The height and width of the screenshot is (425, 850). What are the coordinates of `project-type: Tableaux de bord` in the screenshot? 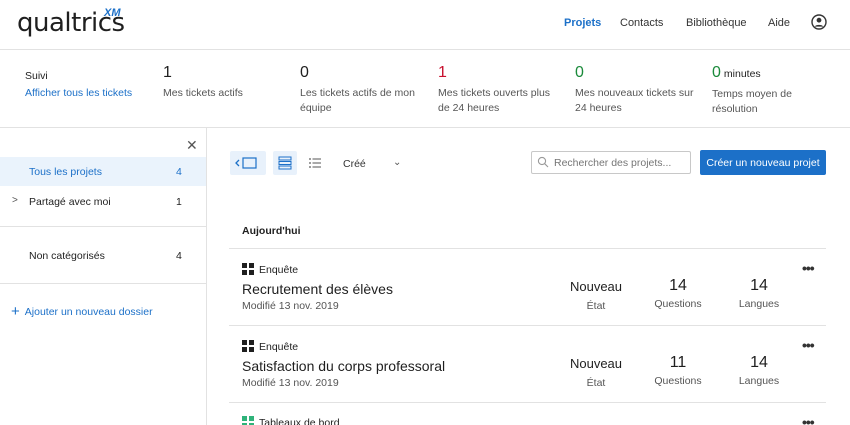 It's located at (291, 420).